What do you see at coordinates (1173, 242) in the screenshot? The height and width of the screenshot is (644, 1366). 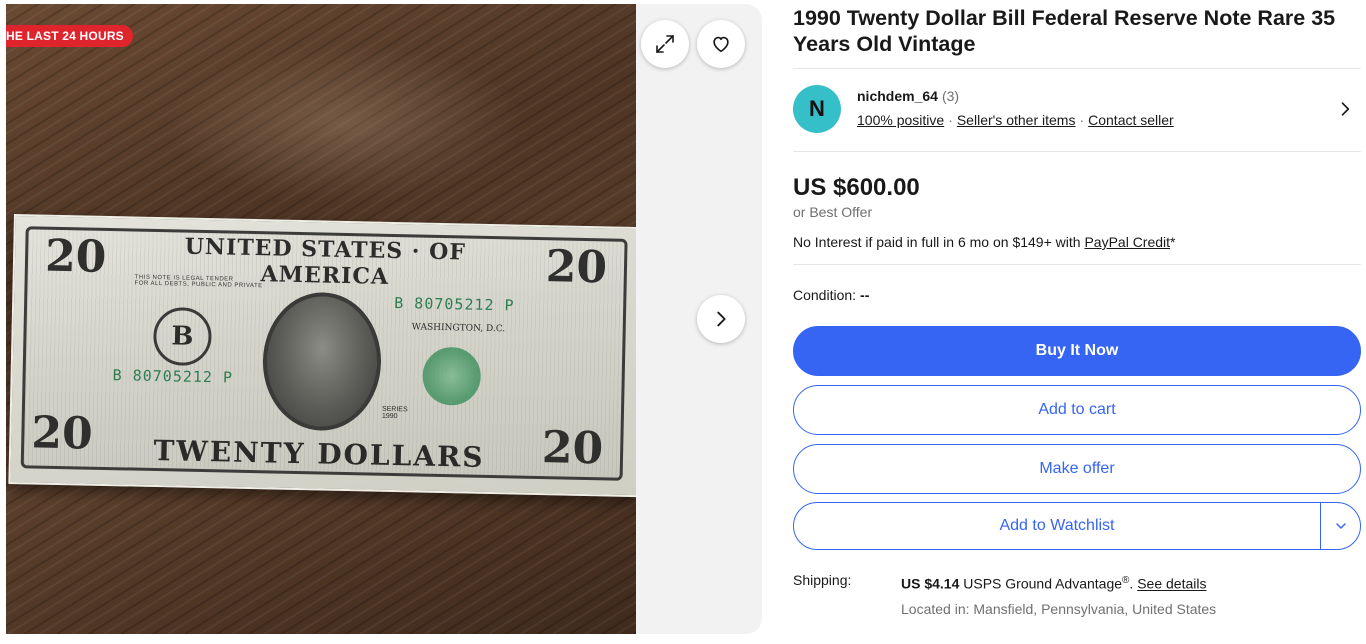 I see `financing-asterisk: *` at bounding box center [1173, 242].